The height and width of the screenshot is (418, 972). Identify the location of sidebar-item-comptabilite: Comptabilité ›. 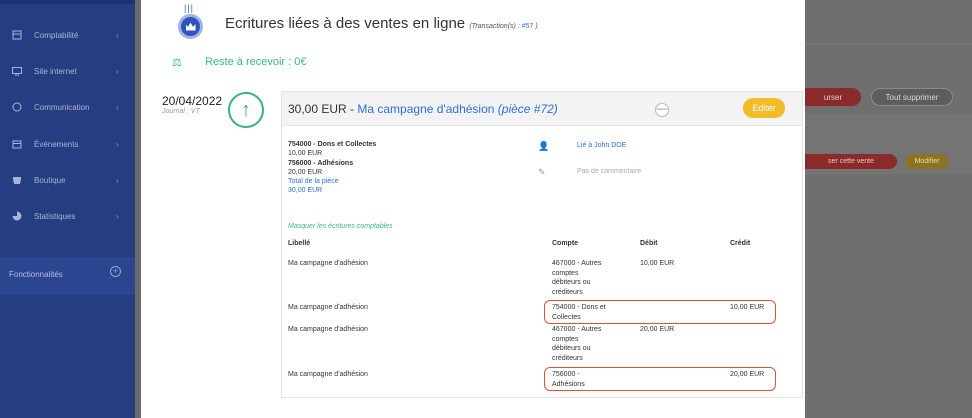
(67, 35).